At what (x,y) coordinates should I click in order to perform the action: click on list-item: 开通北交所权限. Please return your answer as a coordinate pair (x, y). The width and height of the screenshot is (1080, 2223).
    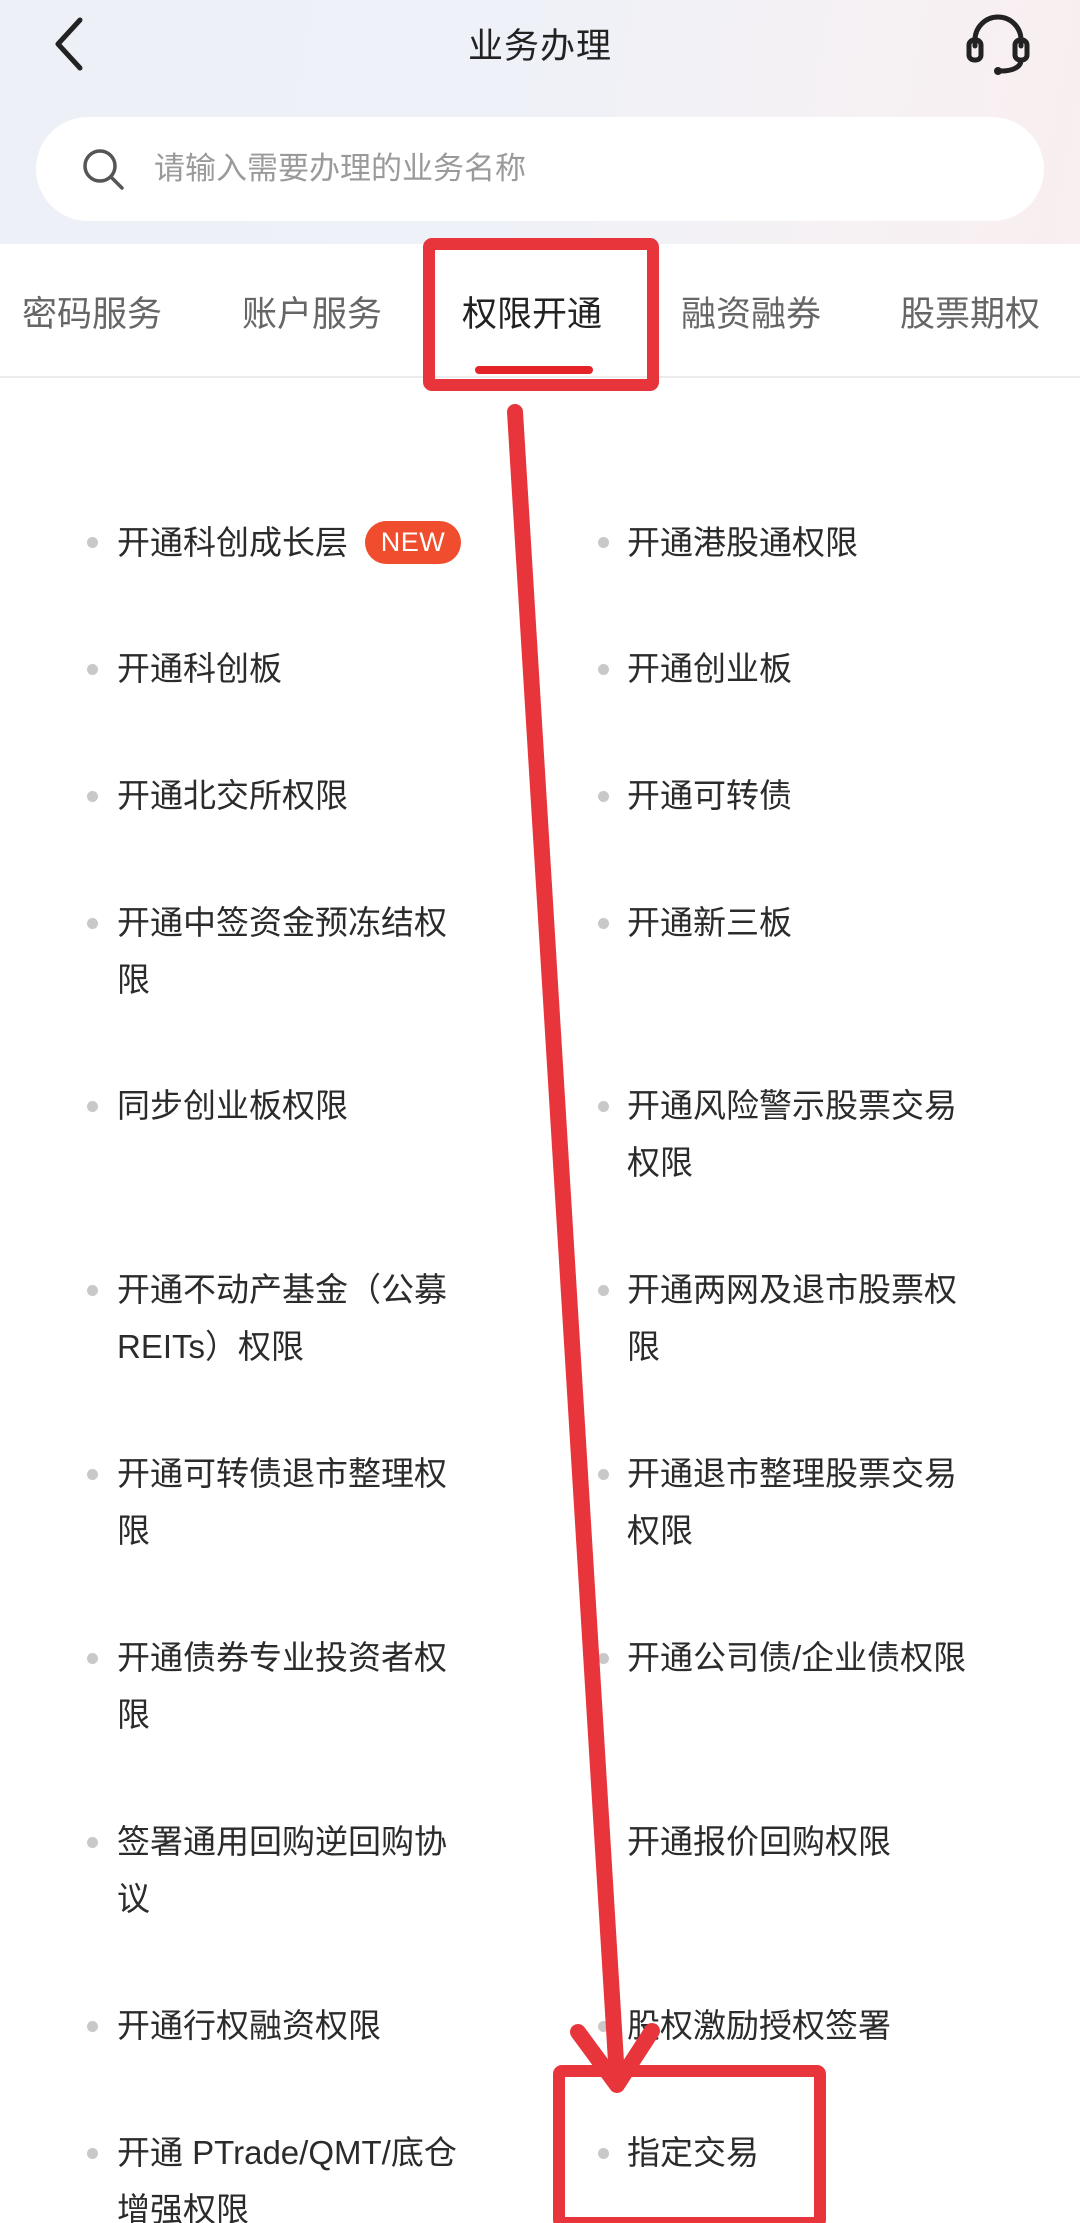
    Looking at the image, I should click on (232, 795).